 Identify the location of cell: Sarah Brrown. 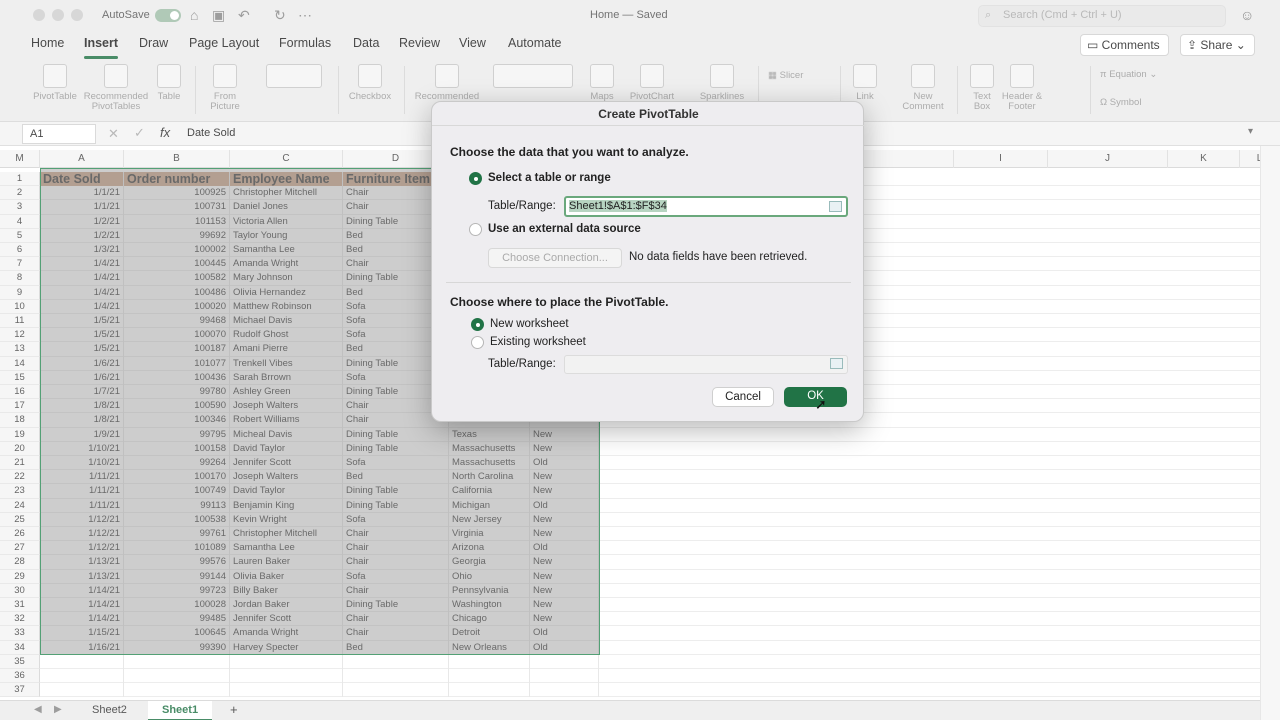
(286, 377).